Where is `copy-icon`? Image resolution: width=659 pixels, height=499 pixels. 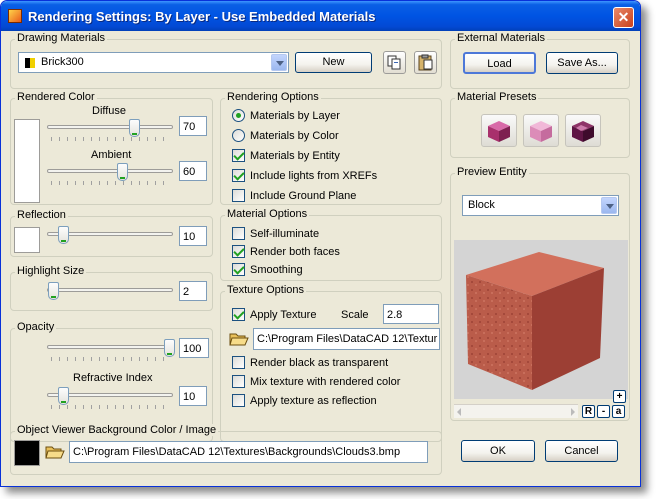 copy-icon is located at coordinates (394, 62).